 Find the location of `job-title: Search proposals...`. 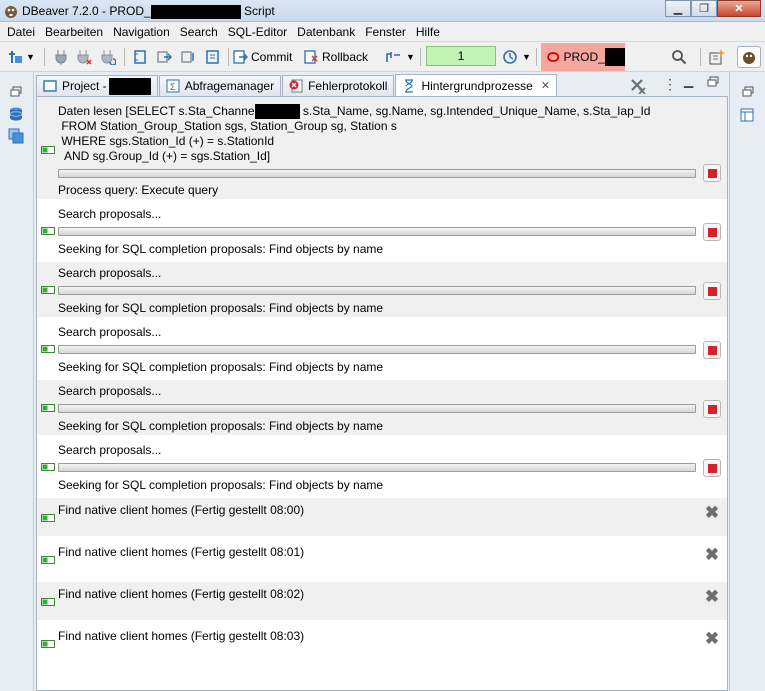

job-title: Search proposals... is located at coordinates (110, 391).